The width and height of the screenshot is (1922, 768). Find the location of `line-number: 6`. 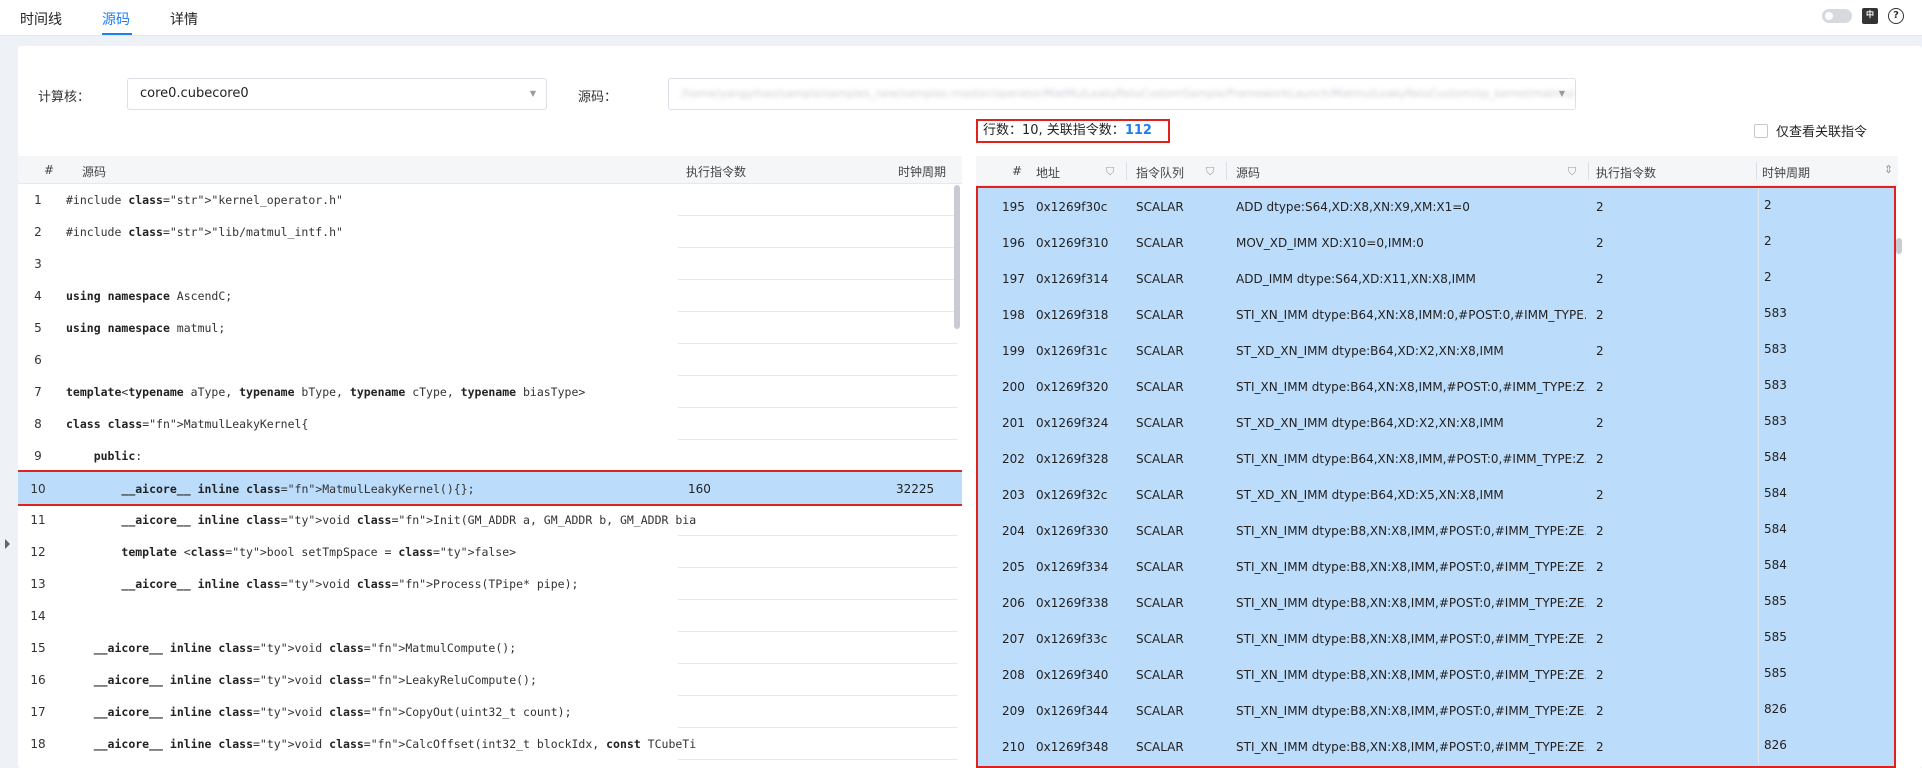

line-number: 6 is located at coordinates (38, 360).